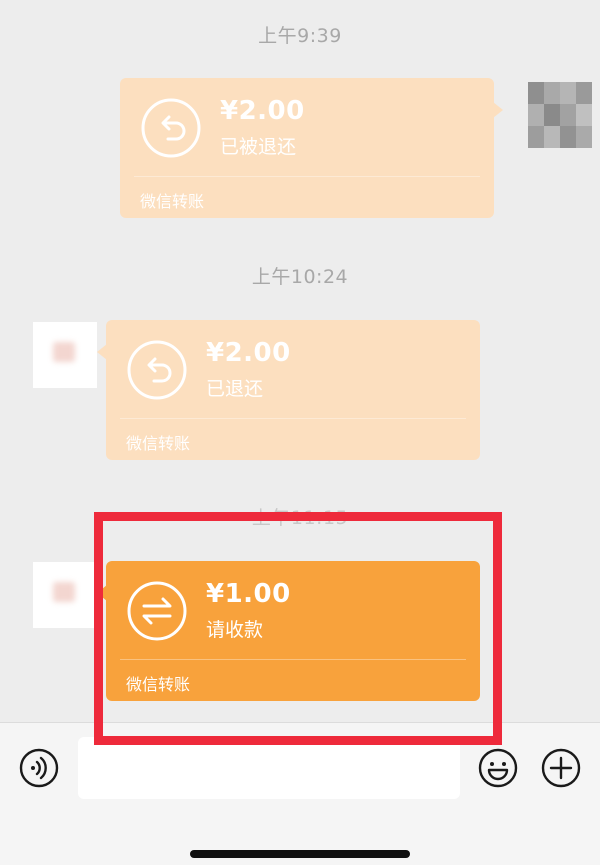 This screenshot has width=600, height=865. Describe the element at coordinates (560, 115) in the screenshot. I see `avatar-self` at that location.